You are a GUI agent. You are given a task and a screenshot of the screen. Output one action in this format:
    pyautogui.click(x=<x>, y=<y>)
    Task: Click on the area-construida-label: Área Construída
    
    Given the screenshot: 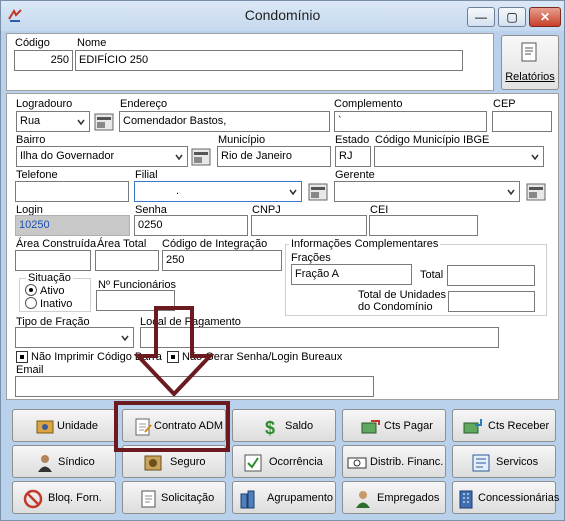 What is the action you would take?
    pyautogui.click(x=56, y=244)
    